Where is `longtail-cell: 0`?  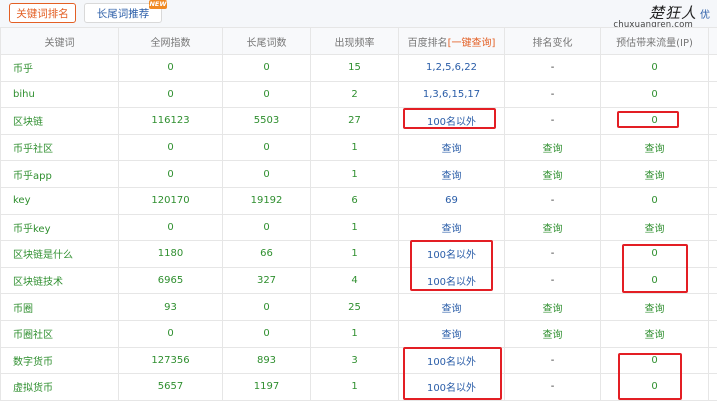
longtail-cell: 0 is located at coordinates (267, 174).